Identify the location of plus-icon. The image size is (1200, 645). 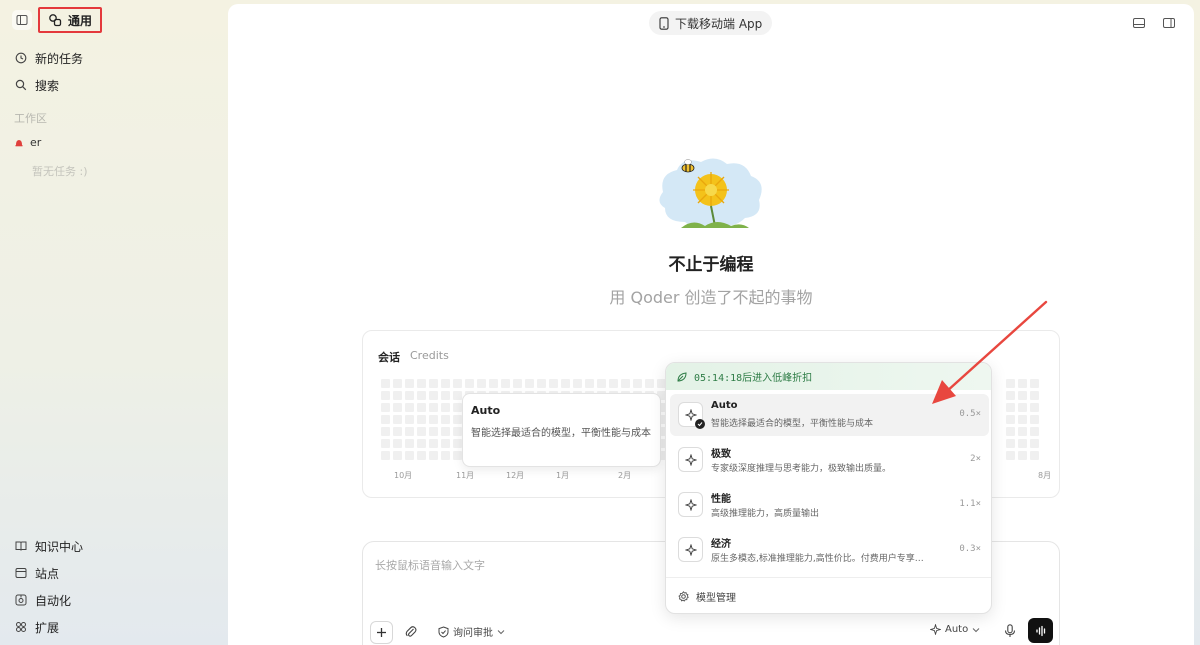
(381, 632).